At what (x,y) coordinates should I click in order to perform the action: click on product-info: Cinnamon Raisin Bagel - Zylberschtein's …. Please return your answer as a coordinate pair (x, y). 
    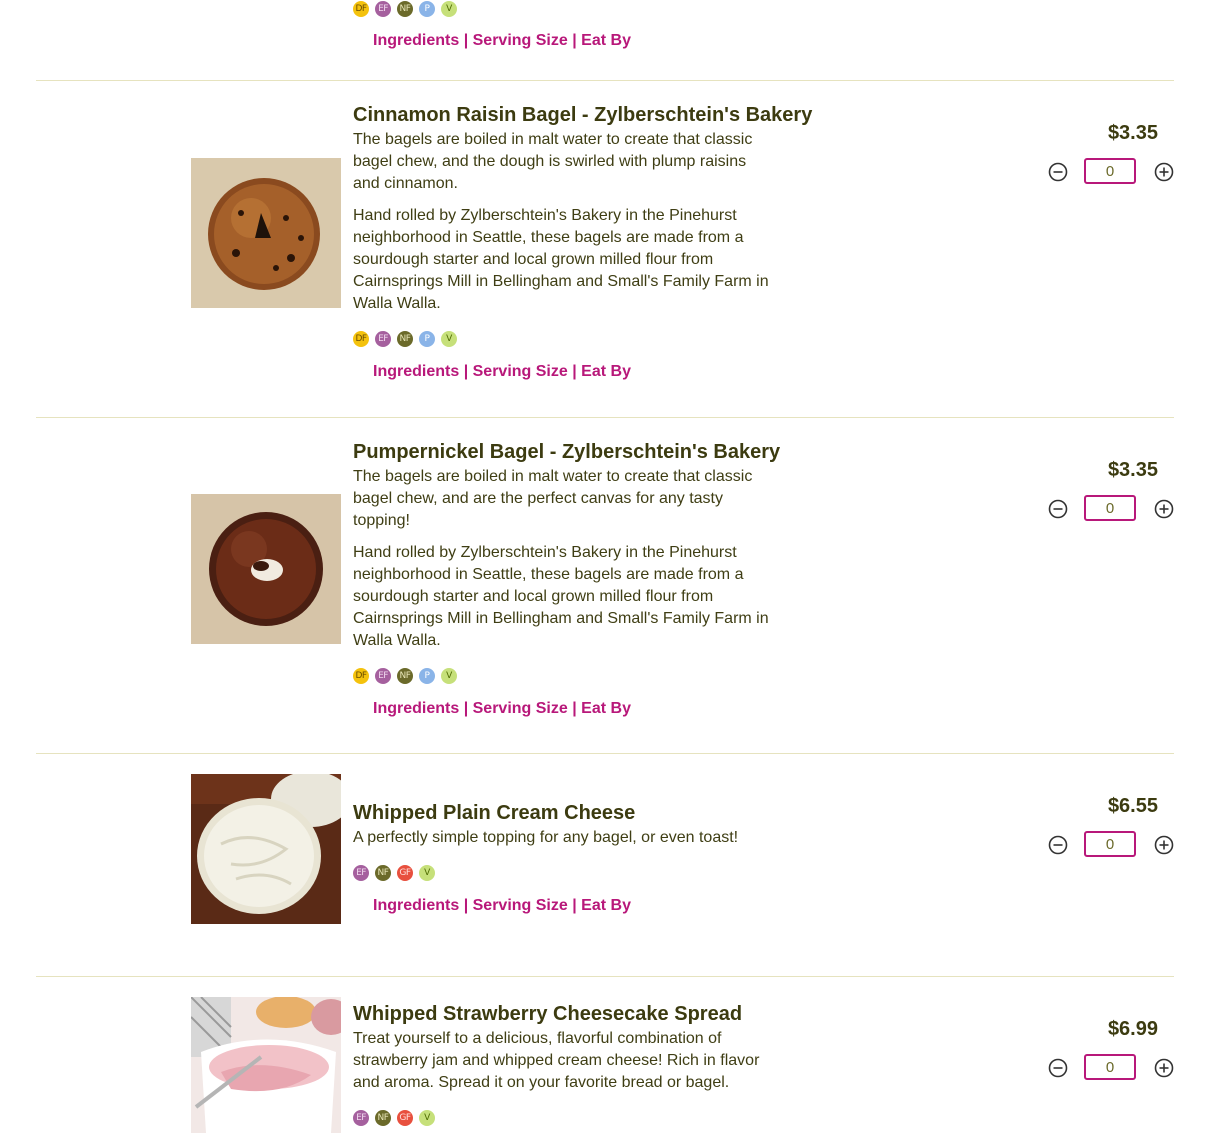
    Looking at the image, I should click on (582, 242).